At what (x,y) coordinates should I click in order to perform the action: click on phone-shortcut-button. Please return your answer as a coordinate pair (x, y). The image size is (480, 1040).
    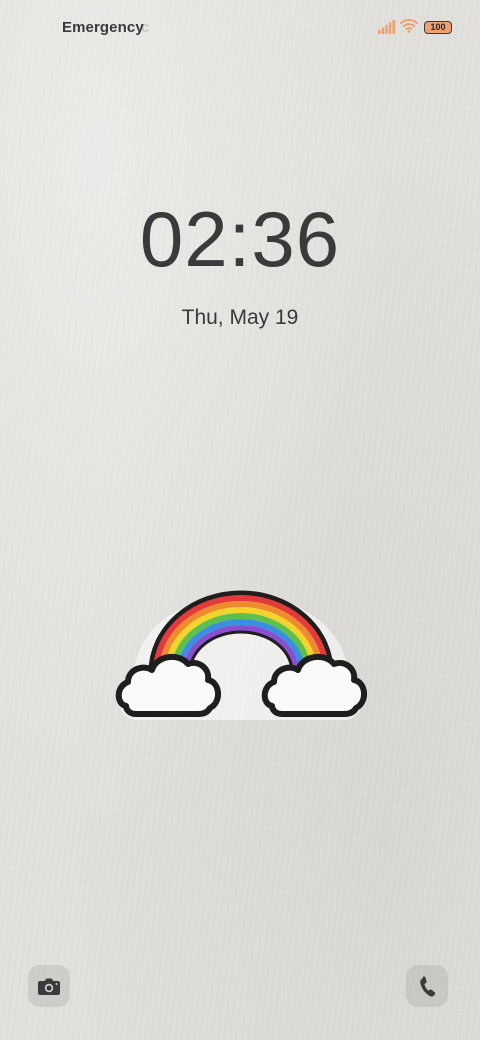
    Looking at the image, I should click on (427, 986).